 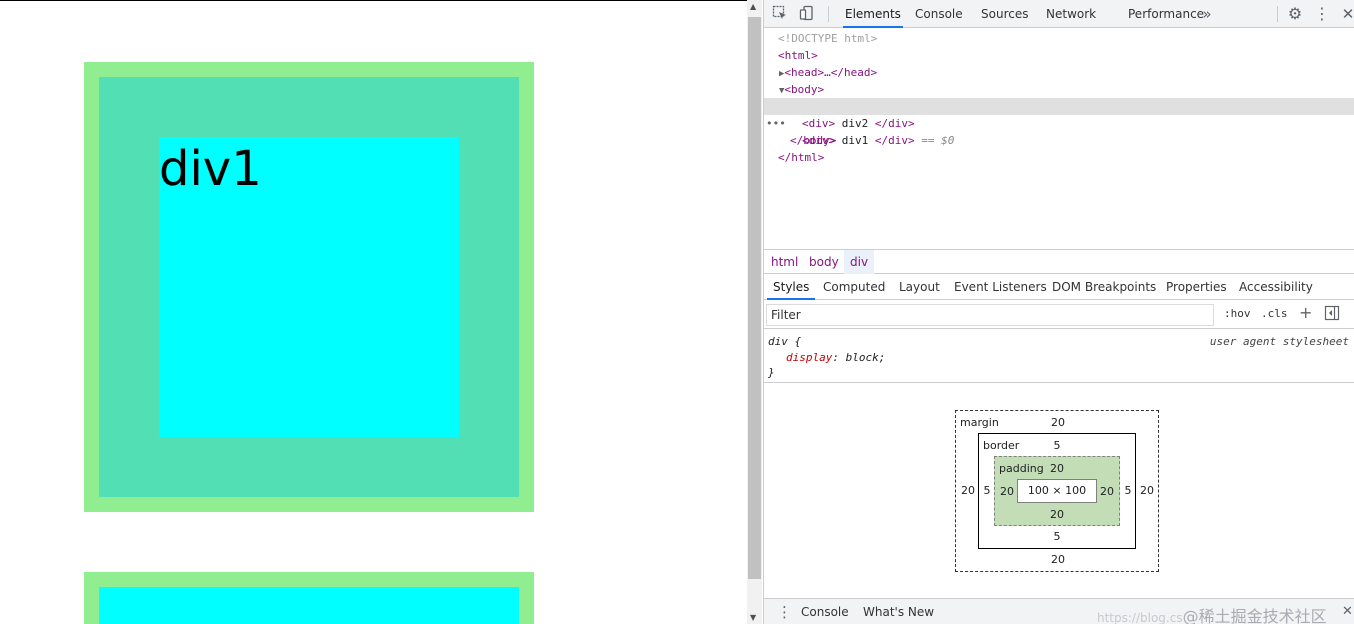 What do you see at coordinates (1000, 287) in the screenshot?
I see `subtab-event-listeners: Event Listeners` at bounding box center [1000, 287].